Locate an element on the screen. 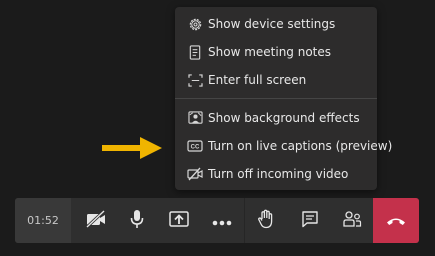 The image size is (435, 256). raise-hand-button is located at coordinates (266, 220).